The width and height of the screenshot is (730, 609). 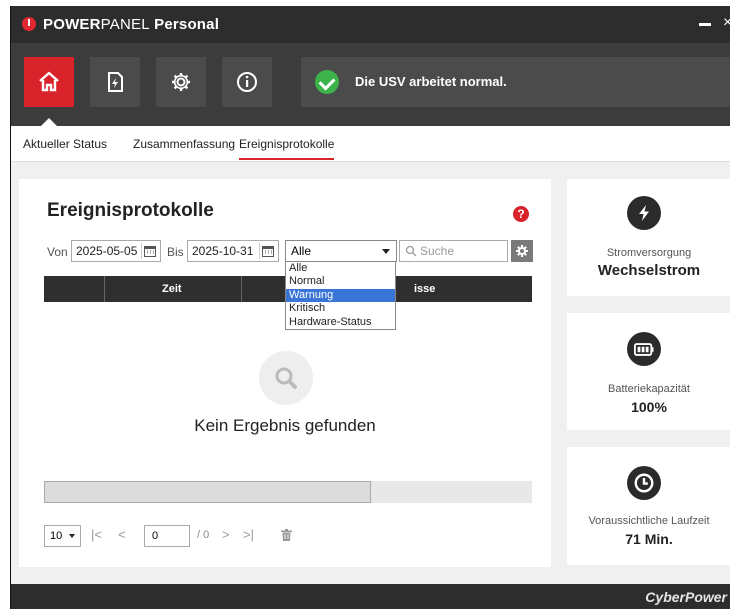 I want to click on check-icon, so click(x=327, y=82).